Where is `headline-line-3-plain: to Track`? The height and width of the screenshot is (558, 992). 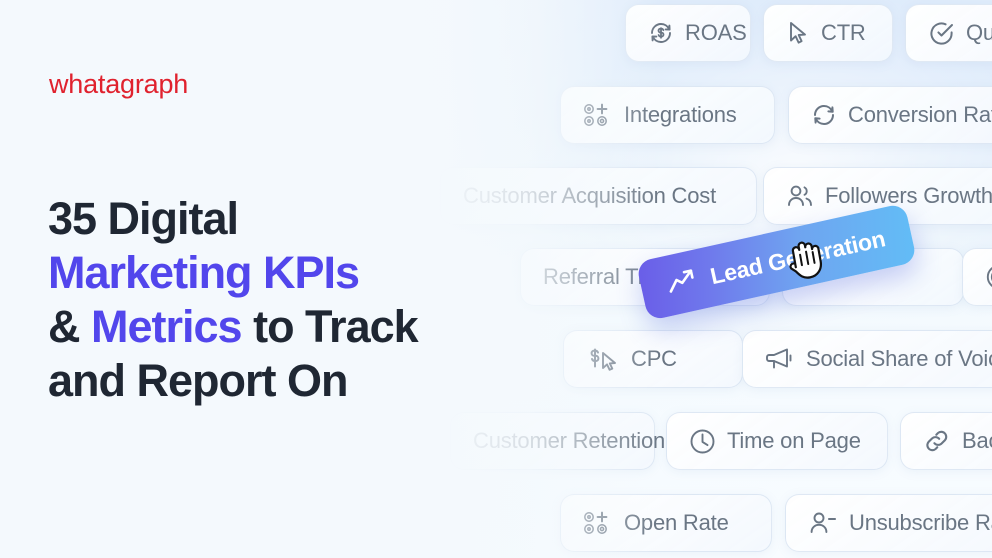
headline-line-3-plain: to Track is located at coordinates (330, 326).